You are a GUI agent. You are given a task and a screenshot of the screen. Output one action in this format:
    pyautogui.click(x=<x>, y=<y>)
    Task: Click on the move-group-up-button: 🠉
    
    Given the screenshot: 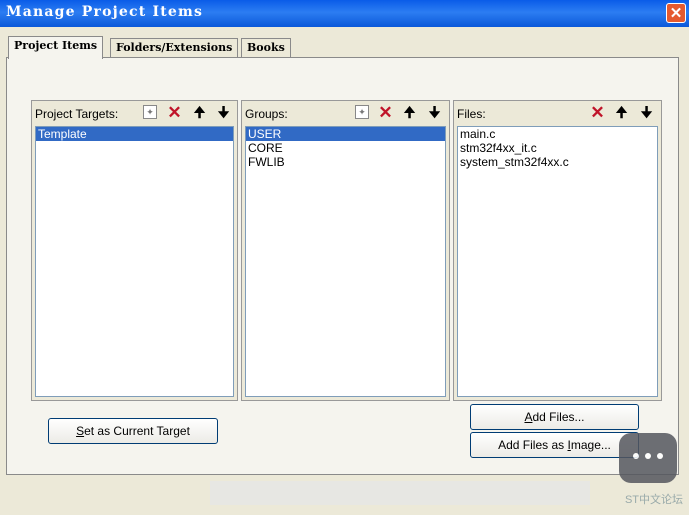 What is the action you would take?
    pyautogui.click(x=409, y=112)
    